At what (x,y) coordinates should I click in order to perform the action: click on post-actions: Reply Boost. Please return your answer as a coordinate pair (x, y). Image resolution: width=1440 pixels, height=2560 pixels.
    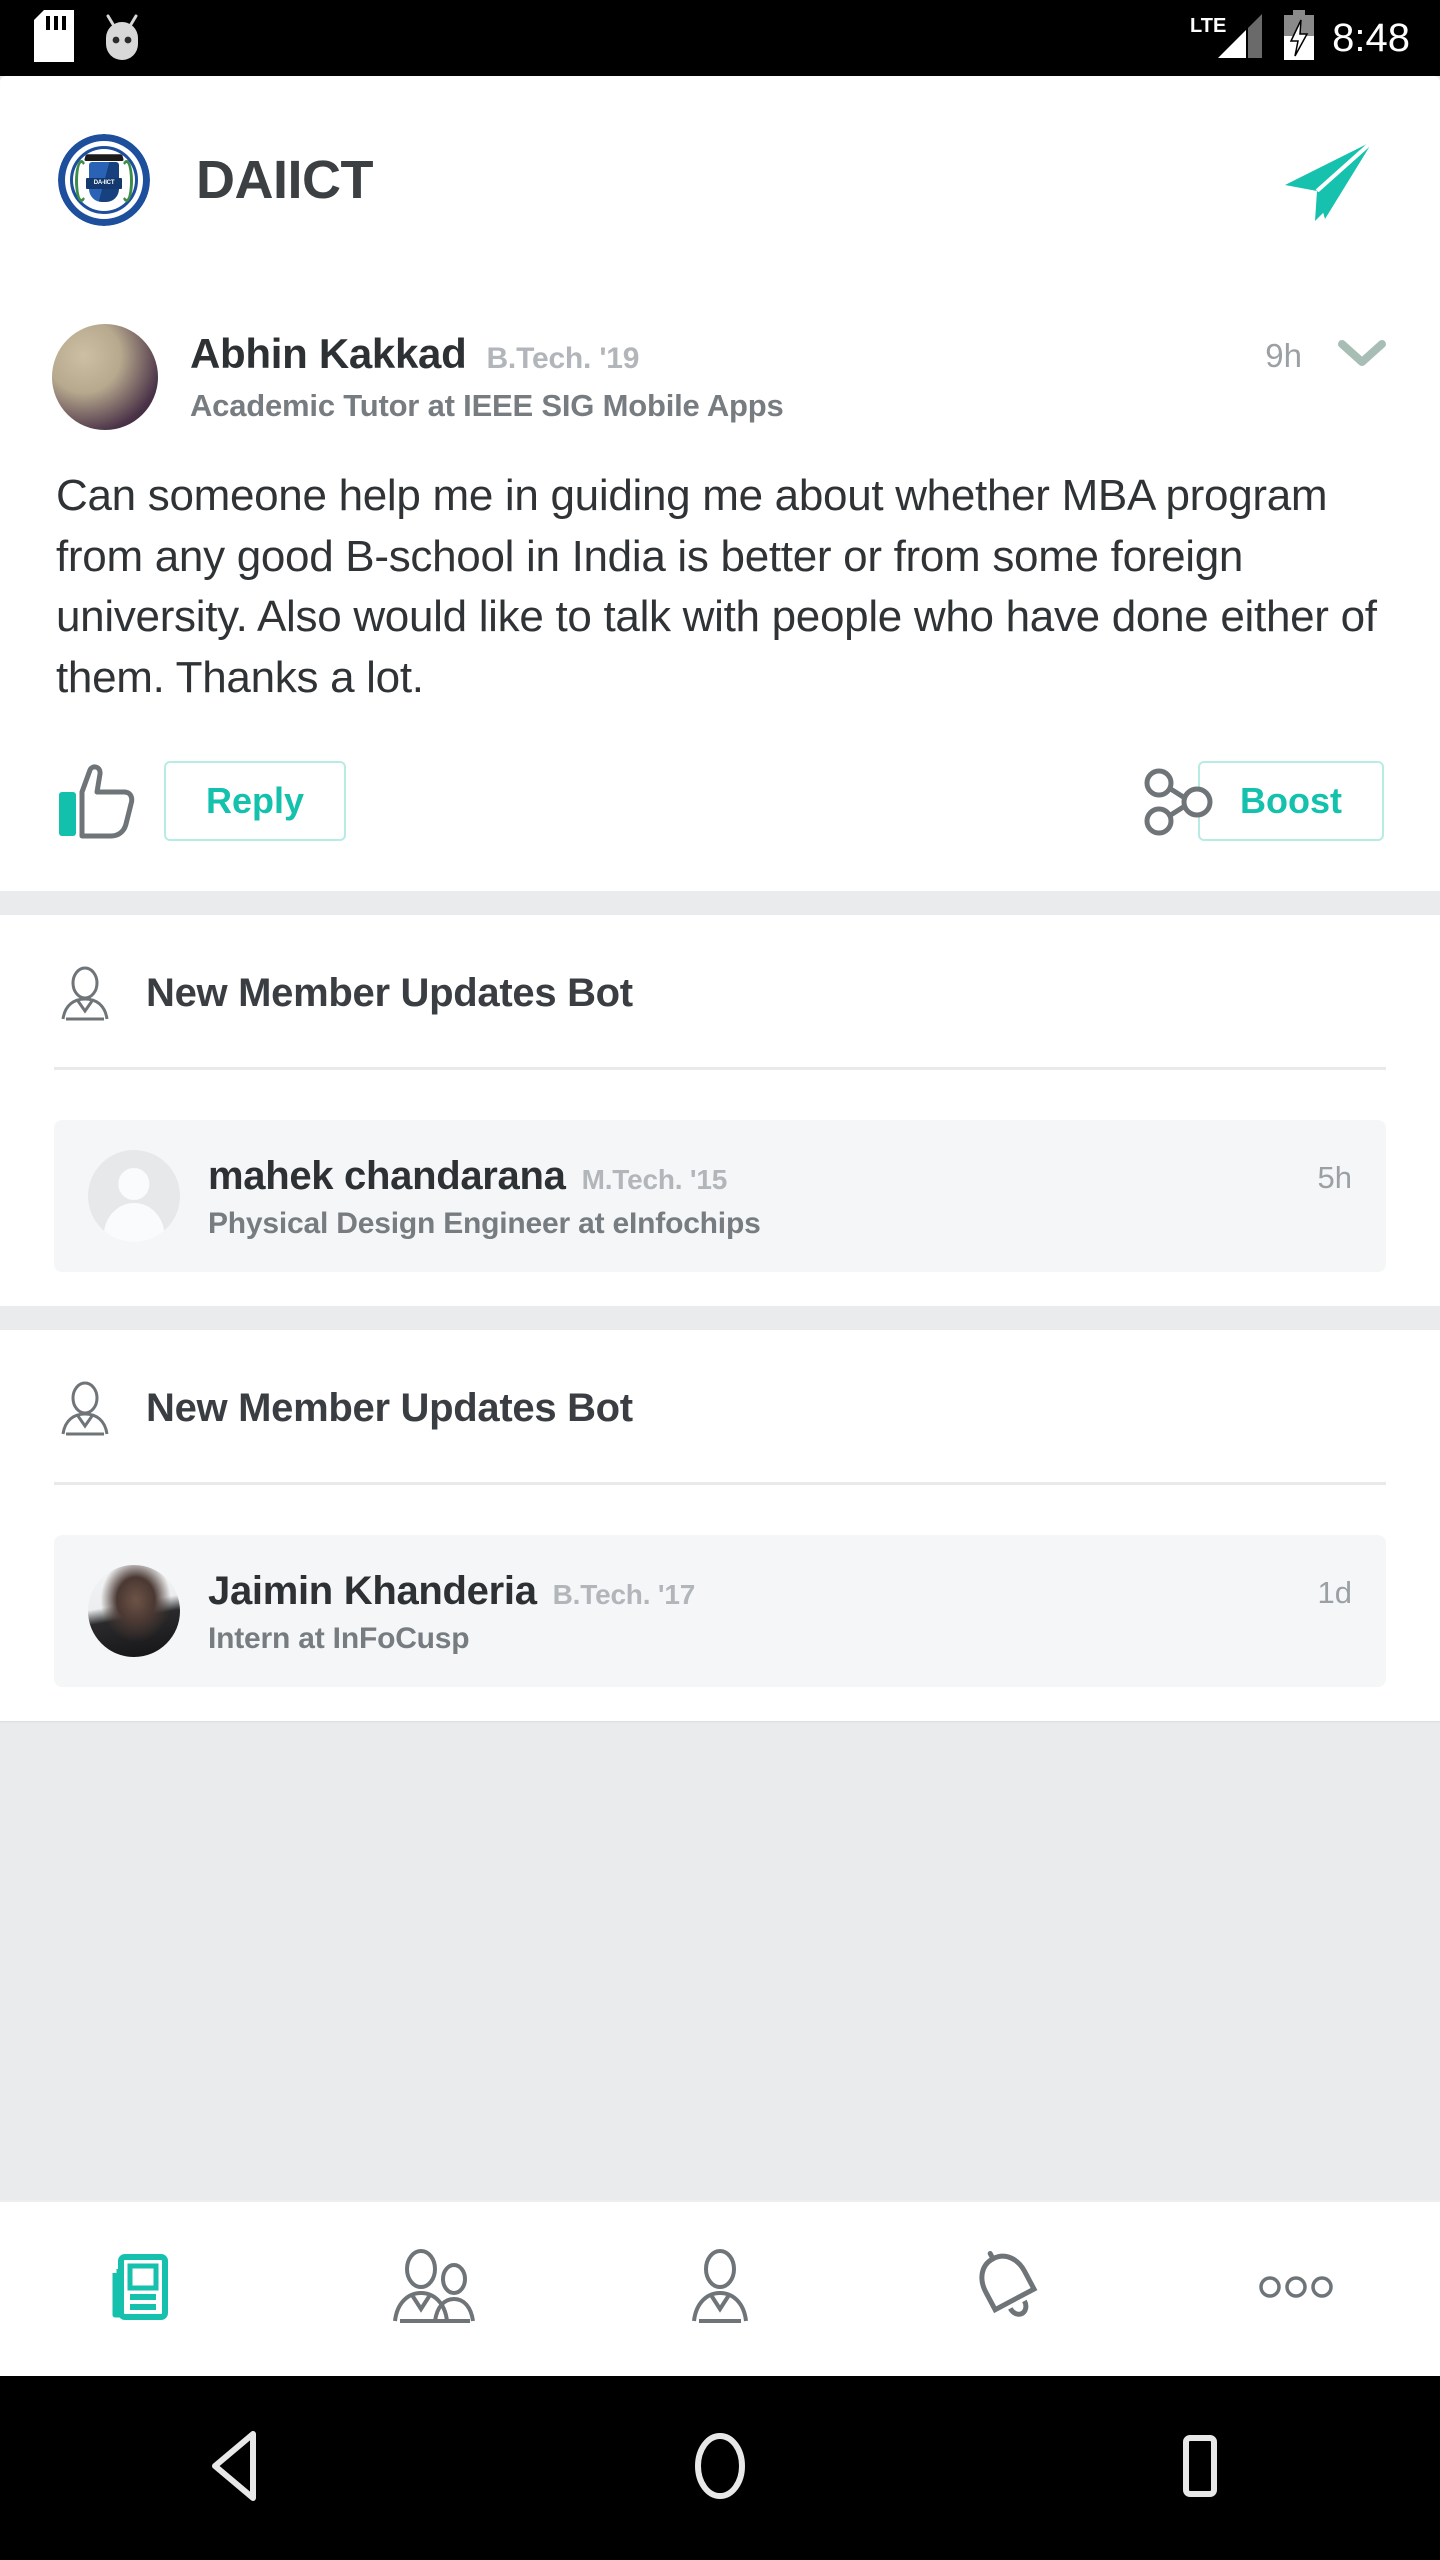
    Looking at the image, I should click on (720, 800).